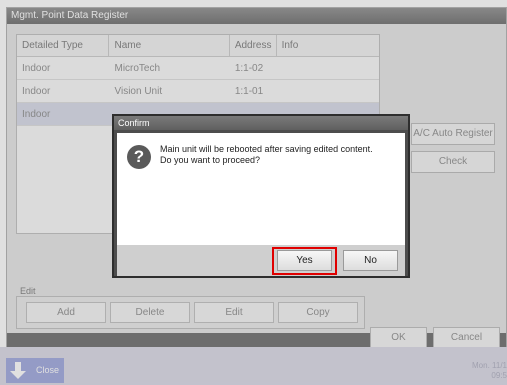 This screenshot has width=507, height=385. What do you see at coordinates (261, 260) in the screenshot?
I see `dialog-footer: Yes No` at bounding box center [261, 260].